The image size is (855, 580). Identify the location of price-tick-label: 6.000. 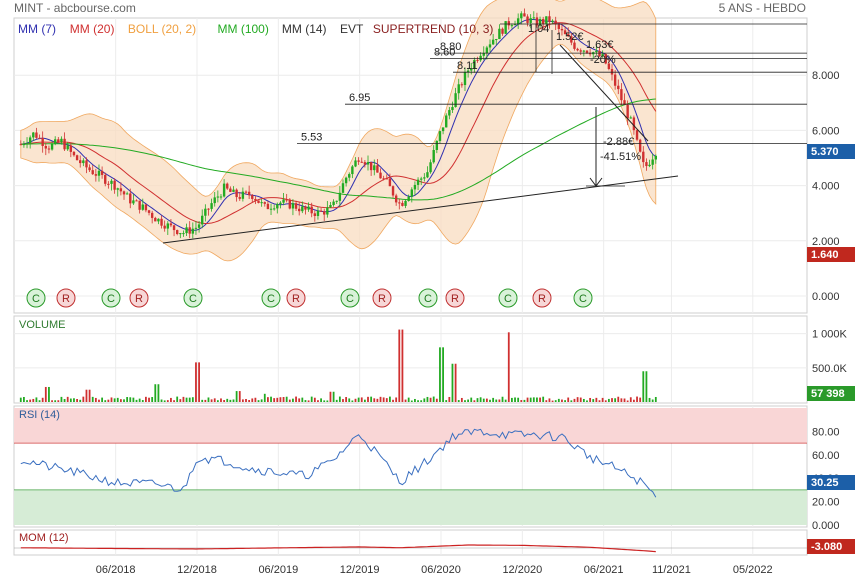
(826, 131).